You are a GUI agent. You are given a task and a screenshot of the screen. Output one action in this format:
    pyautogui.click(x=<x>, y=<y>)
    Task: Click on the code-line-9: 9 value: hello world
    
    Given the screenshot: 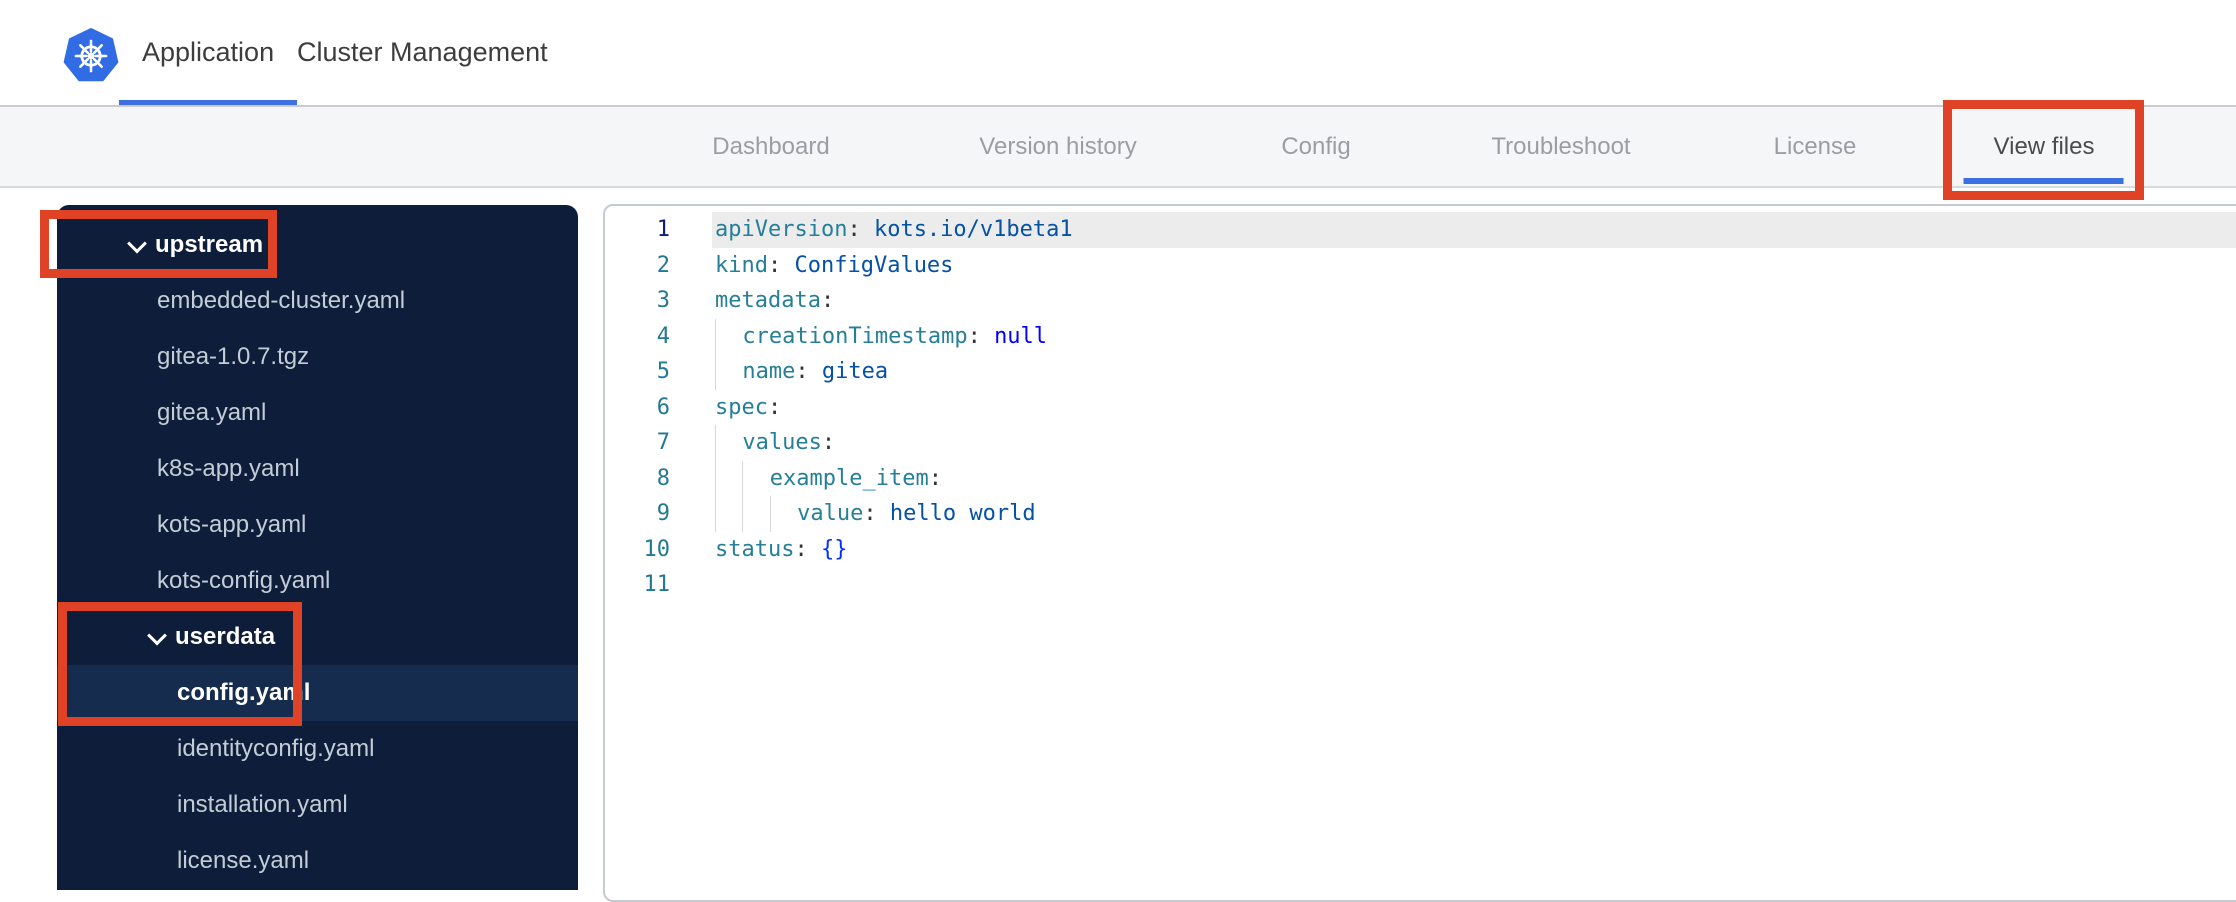 What is the action you would take?
    pyautogui.click(x=1420, y=514)
    